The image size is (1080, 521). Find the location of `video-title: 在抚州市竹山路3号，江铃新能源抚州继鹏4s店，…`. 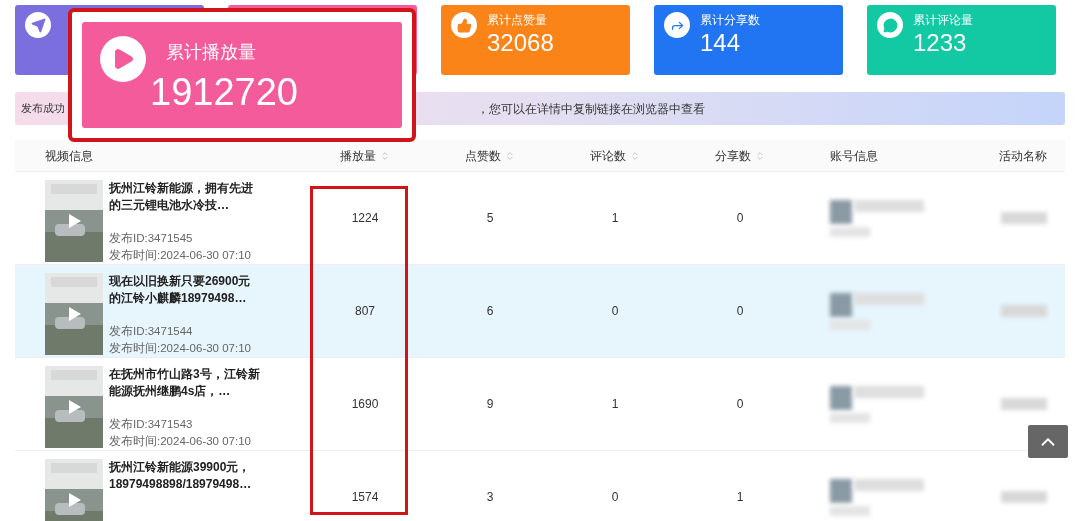

video-title: 在抚州市竹山路3号，江铃新能源抚州继鹏4s店，… is located at coordinates (185, 391).